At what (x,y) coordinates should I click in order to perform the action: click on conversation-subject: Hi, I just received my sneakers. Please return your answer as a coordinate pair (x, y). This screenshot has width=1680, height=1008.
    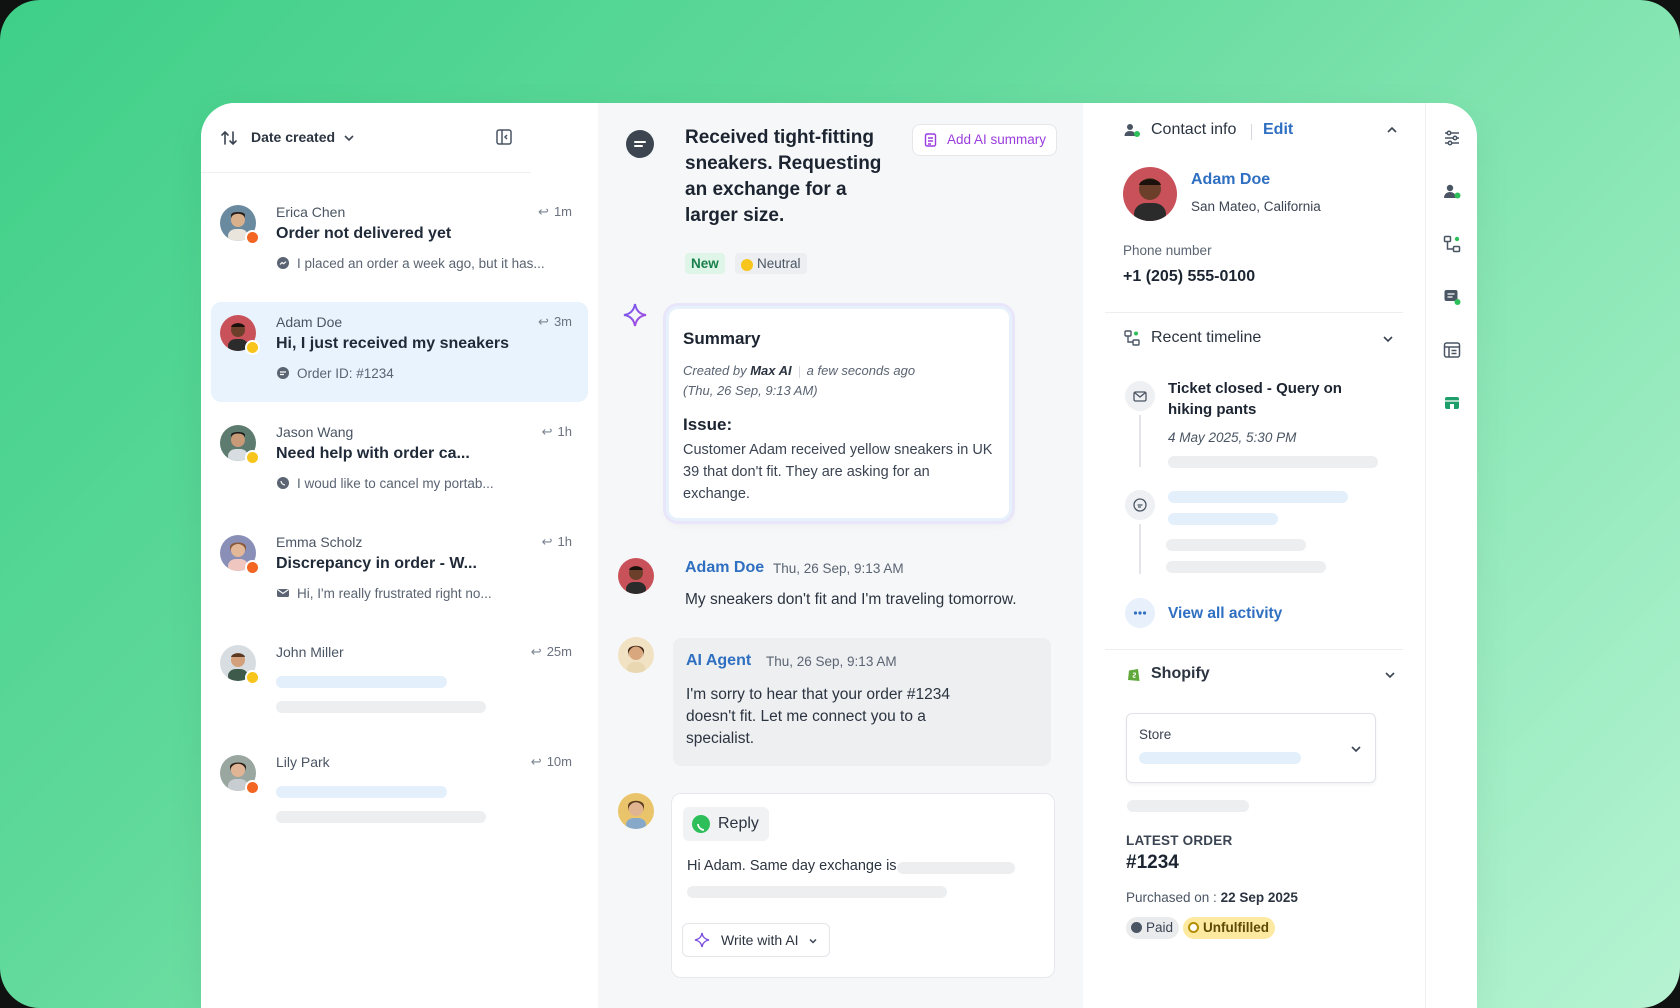
    Looking at the image, I should click on (393, 343).